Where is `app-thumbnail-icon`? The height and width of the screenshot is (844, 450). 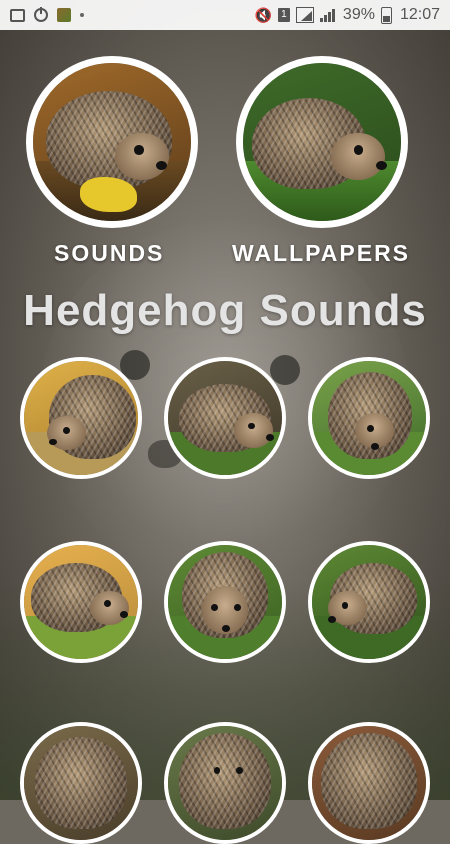
app-thumbnail-icon is located at coordinates (64, 15).